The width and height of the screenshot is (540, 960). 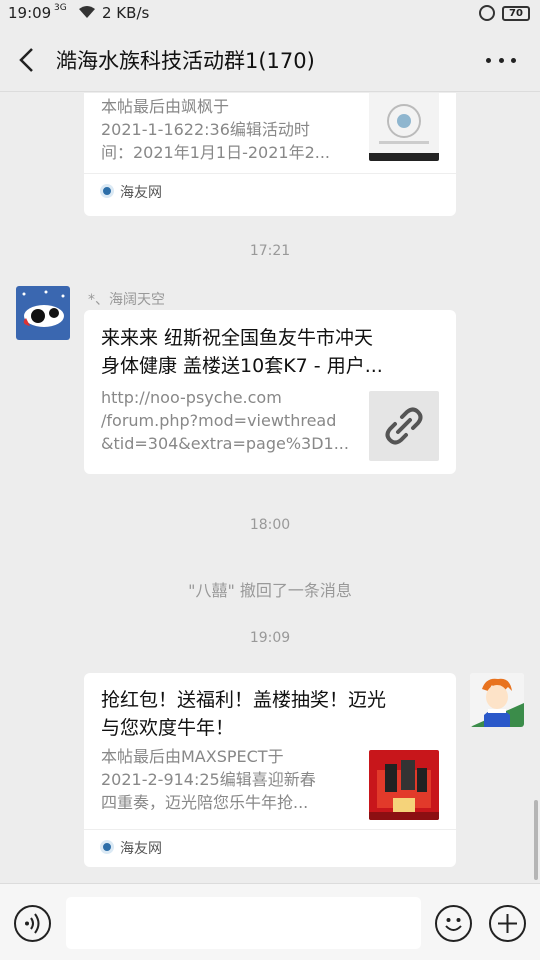 I want to click on scrollbar, so click(x=536, y=840).